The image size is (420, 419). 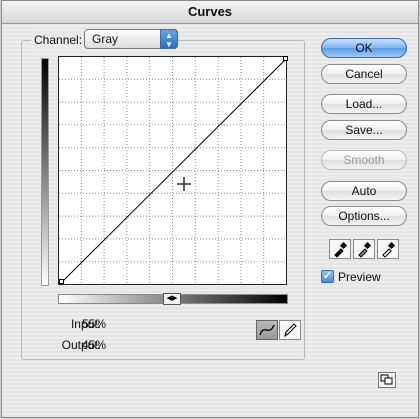 I want to click on expand-window-icon, so click(x=387, y=380).